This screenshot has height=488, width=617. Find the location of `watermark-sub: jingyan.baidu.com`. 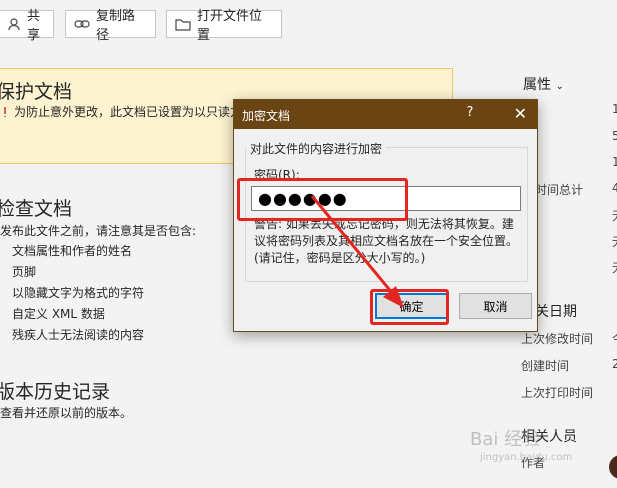

watermark-sub: jingyan.baidu.com is located at coordinates (526, 457).